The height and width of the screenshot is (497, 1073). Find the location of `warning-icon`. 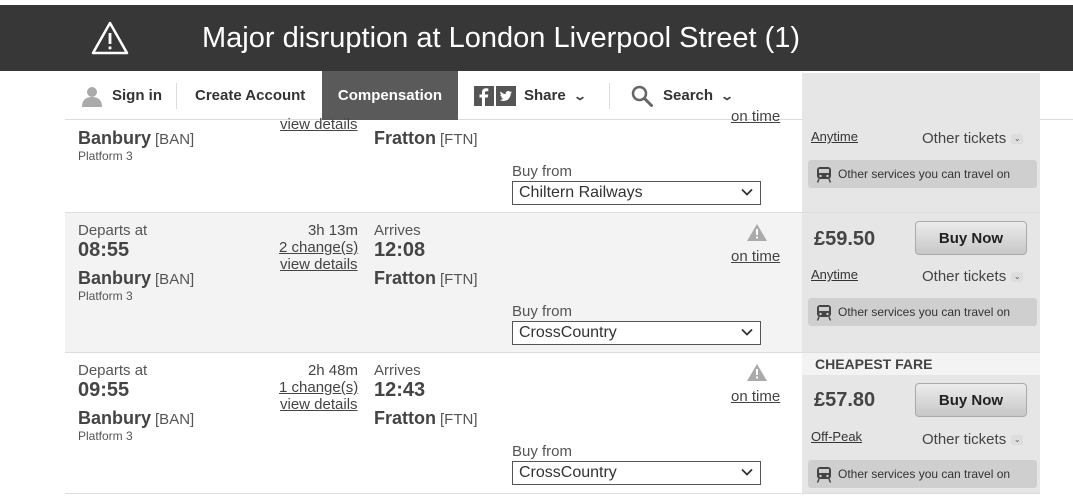

warning-icon is located at coordinates (110, 38).